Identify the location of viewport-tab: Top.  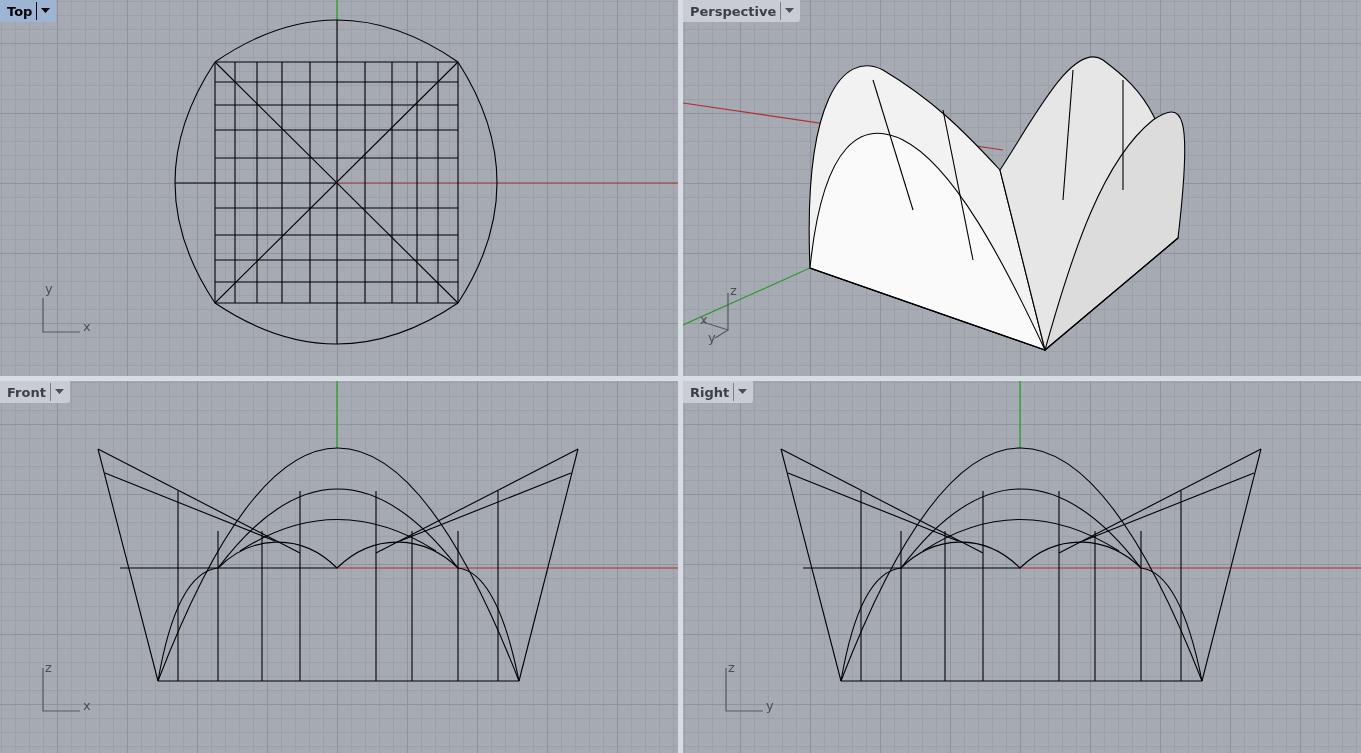
(28, 11).